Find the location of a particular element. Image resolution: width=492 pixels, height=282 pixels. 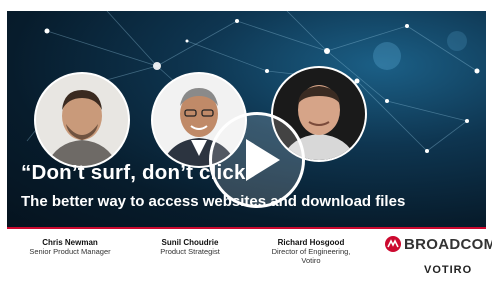

speaker-title: Director of Engineering, is located at coordinates (311, 251).